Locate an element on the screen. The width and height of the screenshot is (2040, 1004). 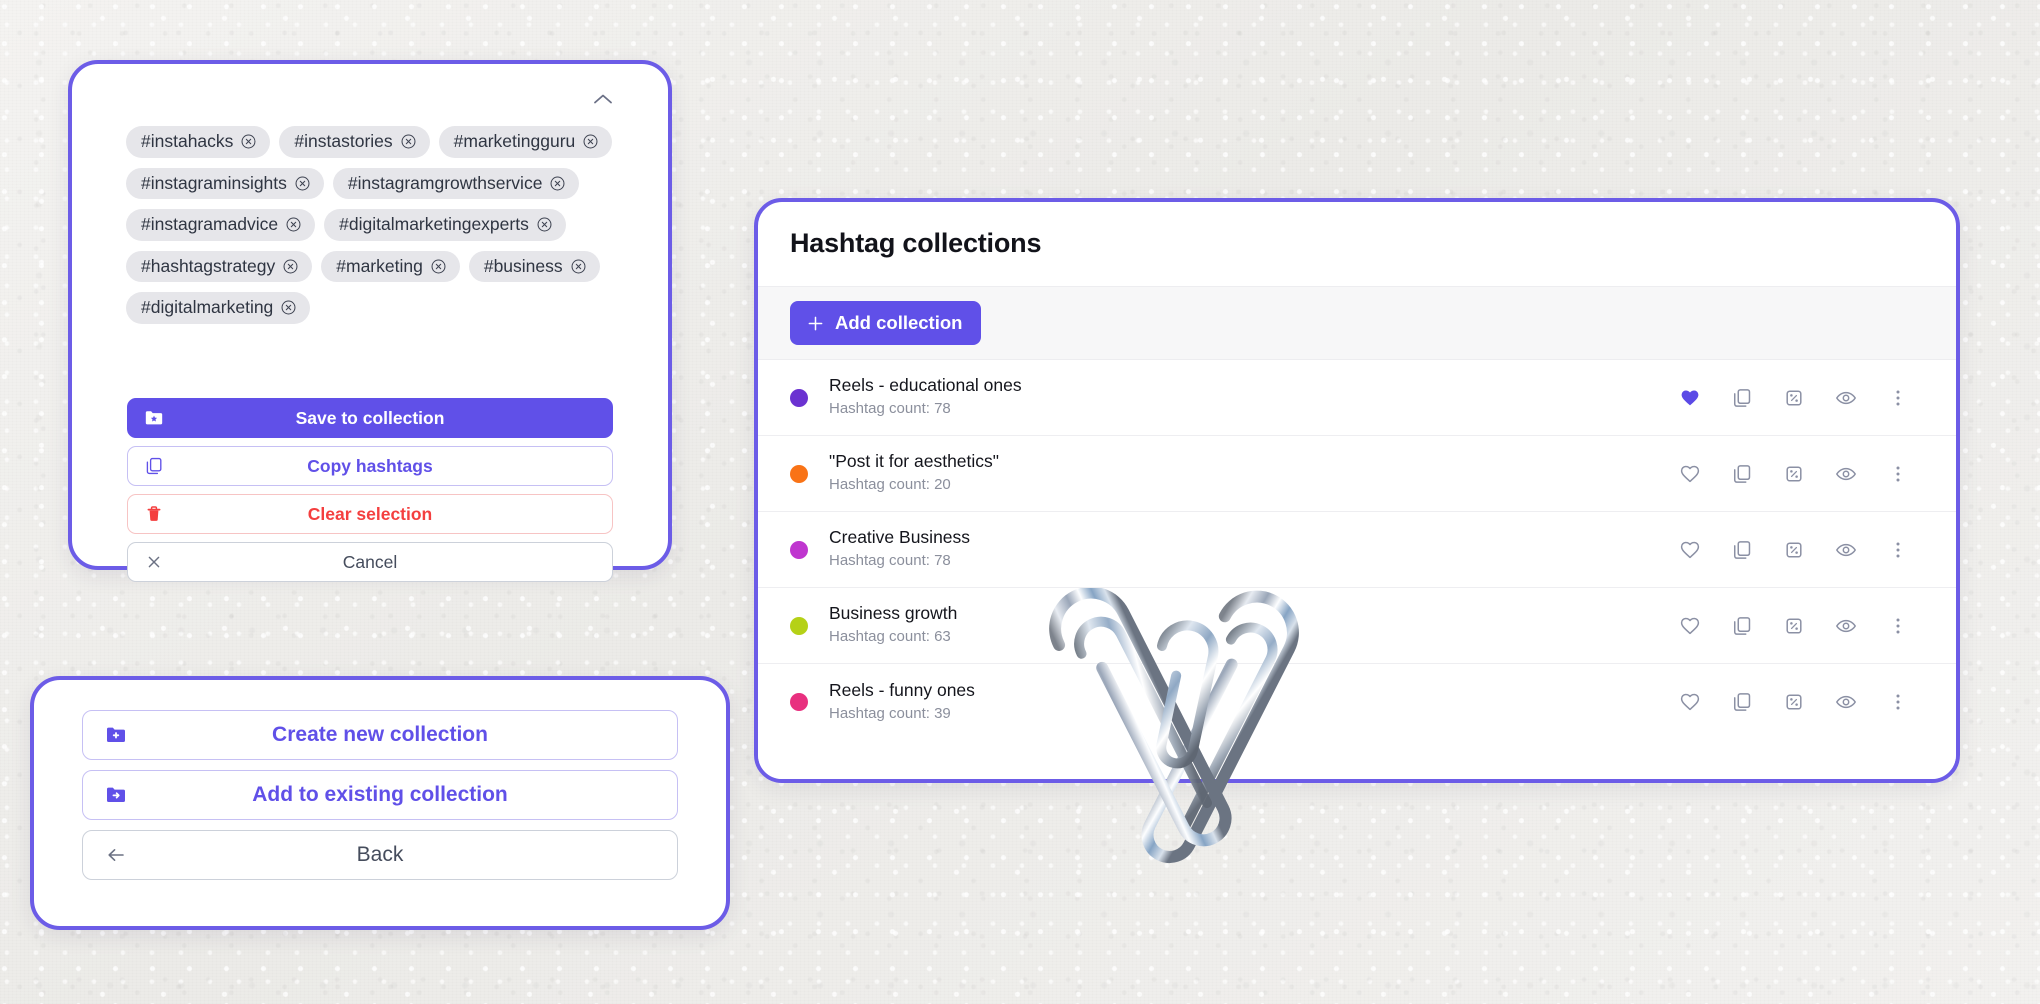
hashtag-chip-label: #instastories is located at coordinates (343, 141).